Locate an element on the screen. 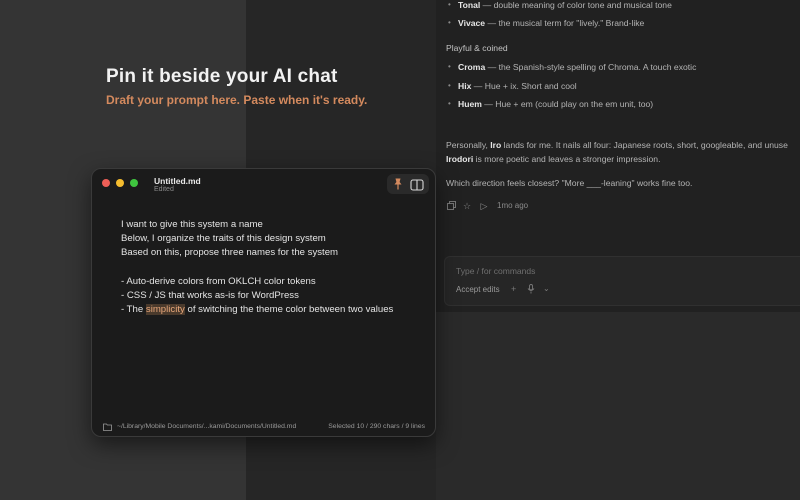  split-view-icon is located at coordinates (417, 184).